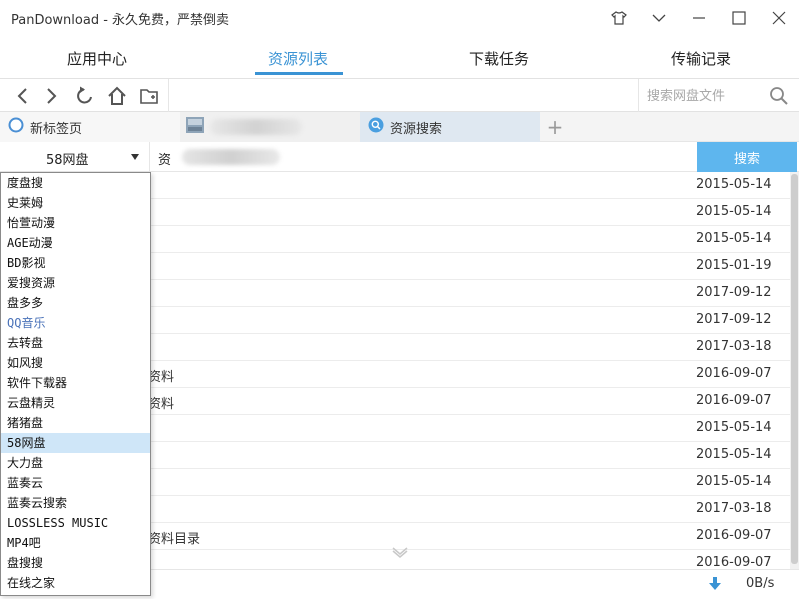 This screenshot has width=799, height=599. Describe the element at coordinates (555, 127) in the screenshot. I see `add-tab-icon: +` at that location.